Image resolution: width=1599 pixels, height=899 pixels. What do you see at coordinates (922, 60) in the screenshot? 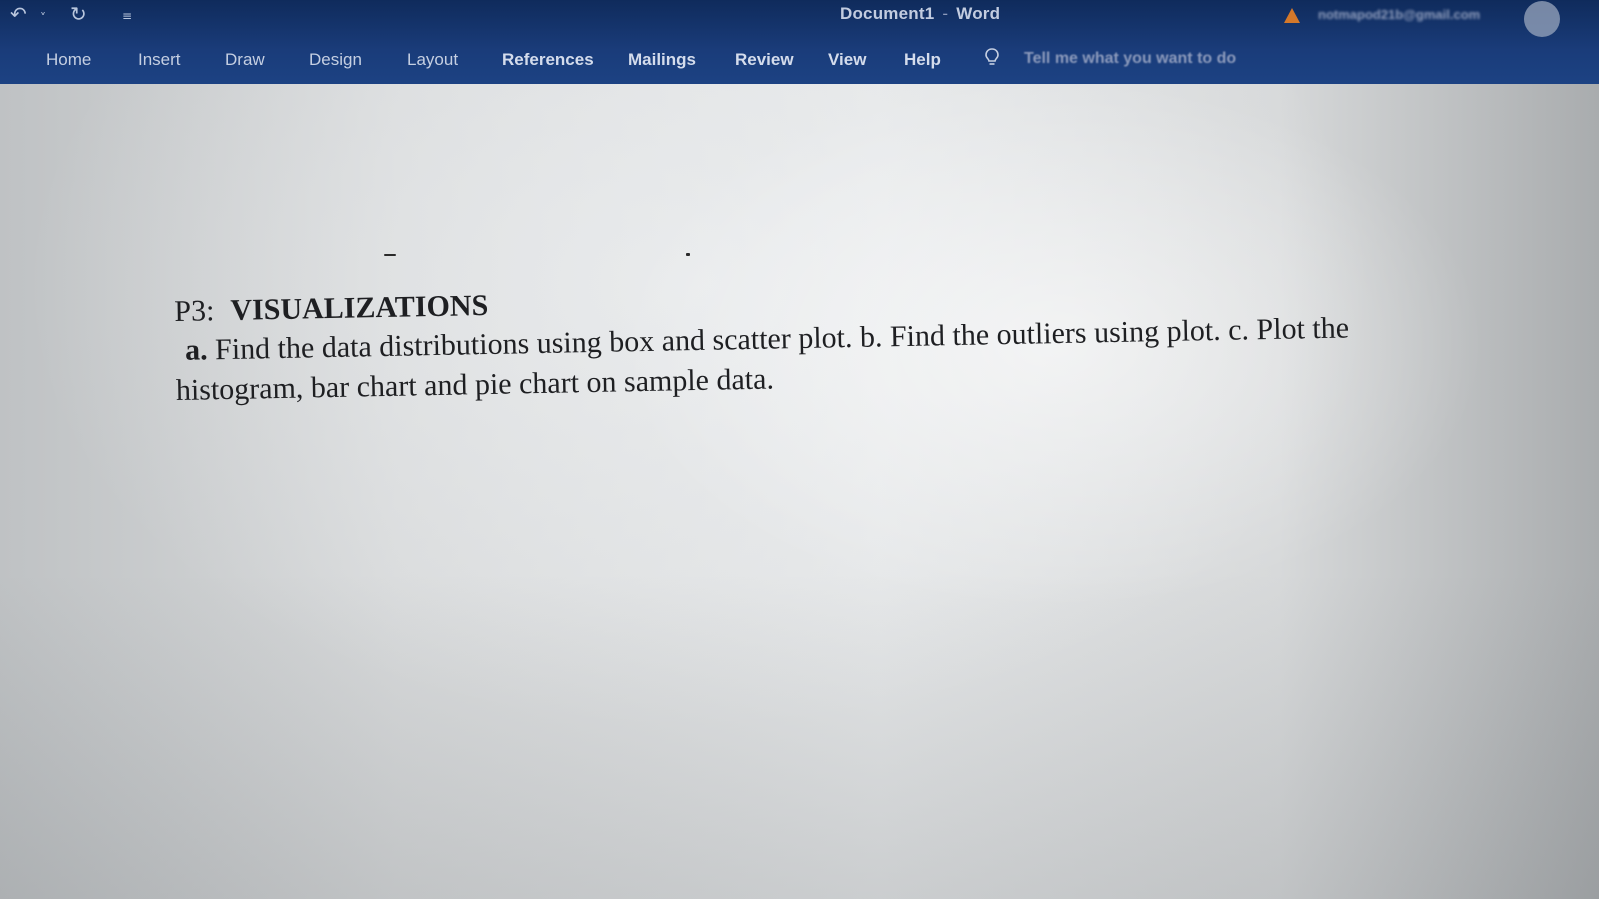
I see `tab-help: Help` at bounding box center [922, 60].